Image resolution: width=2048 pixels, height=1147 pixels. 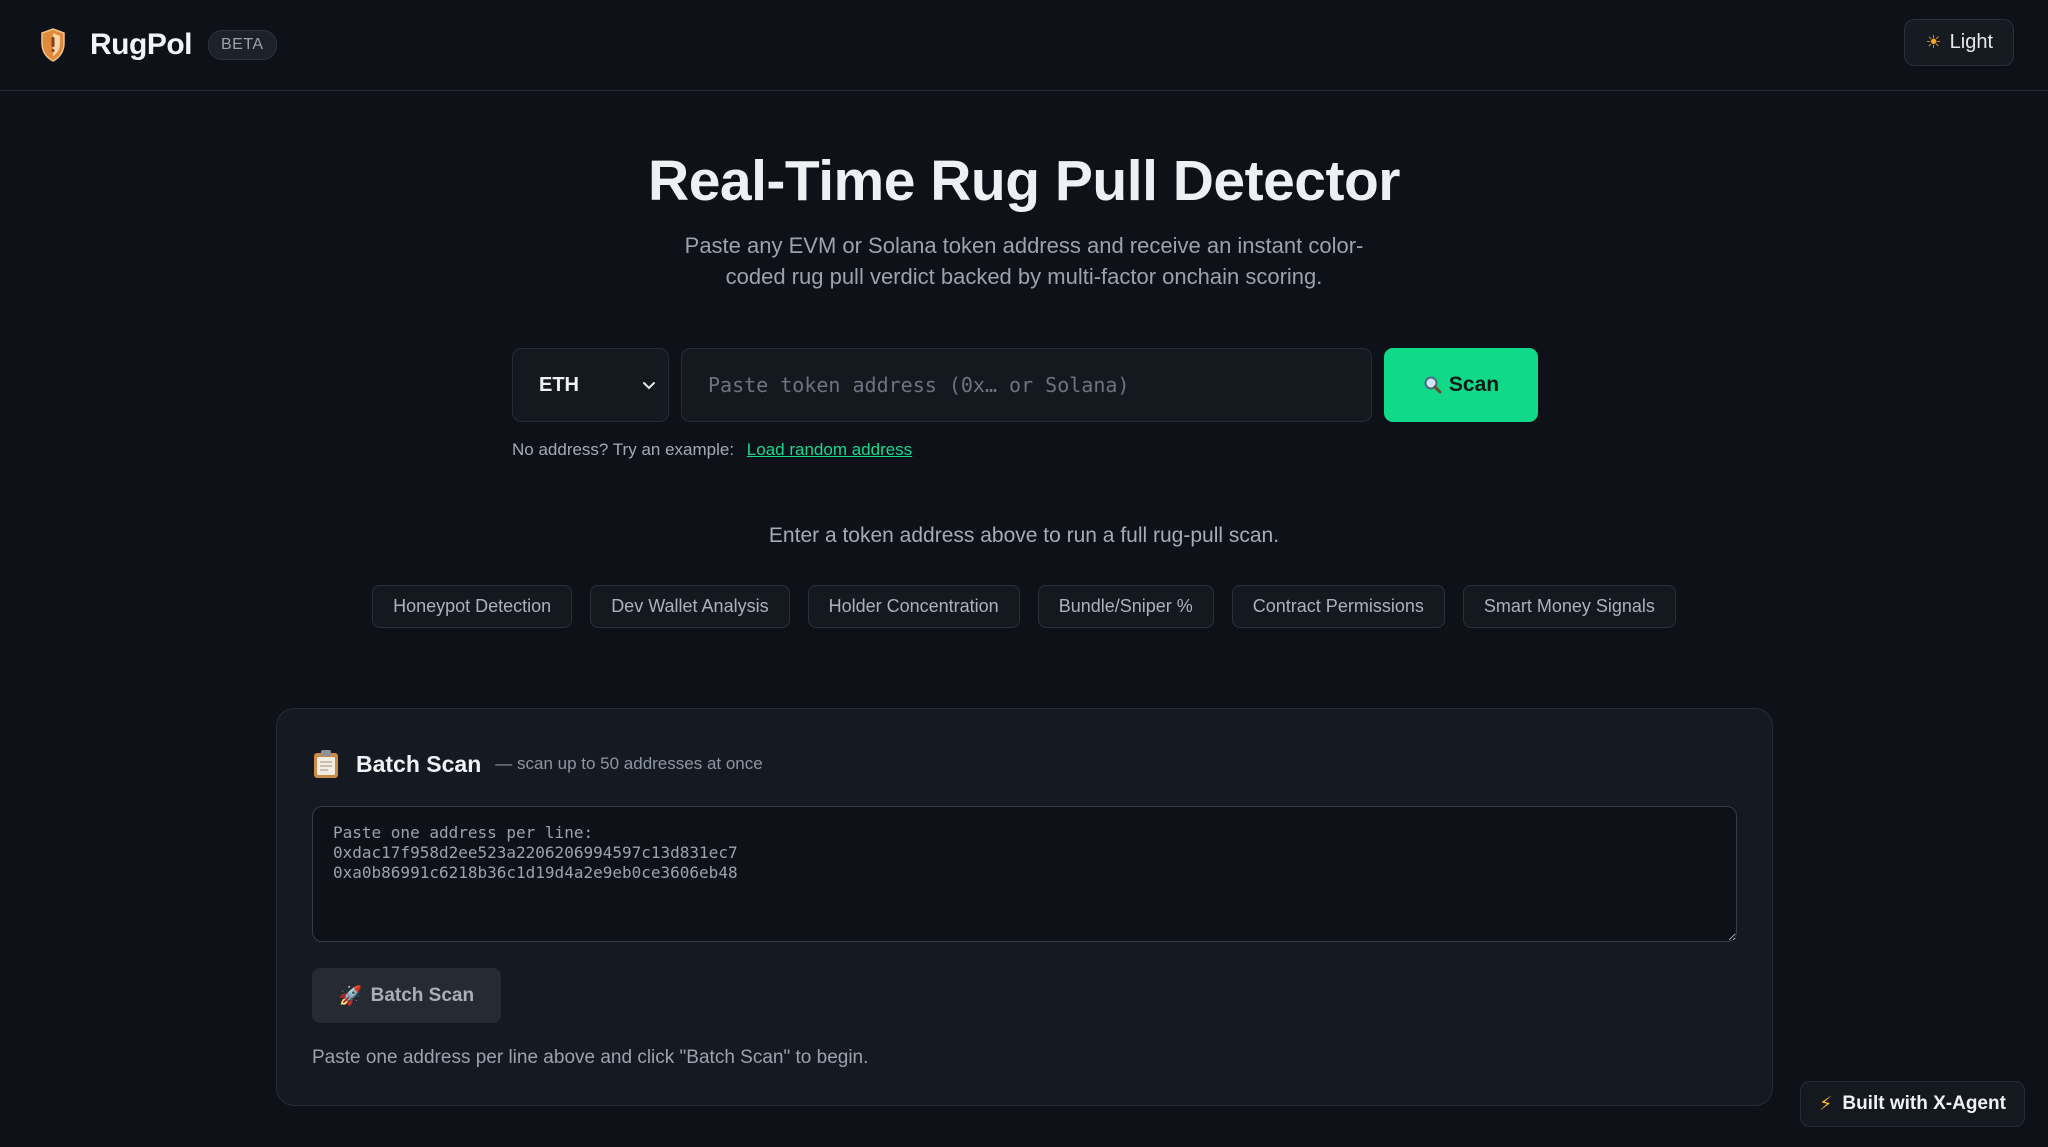 What do you see at coordinates (141, 45) in the screenshot?
I see `brand-name: RugPol` at bounding box center [141, 45].